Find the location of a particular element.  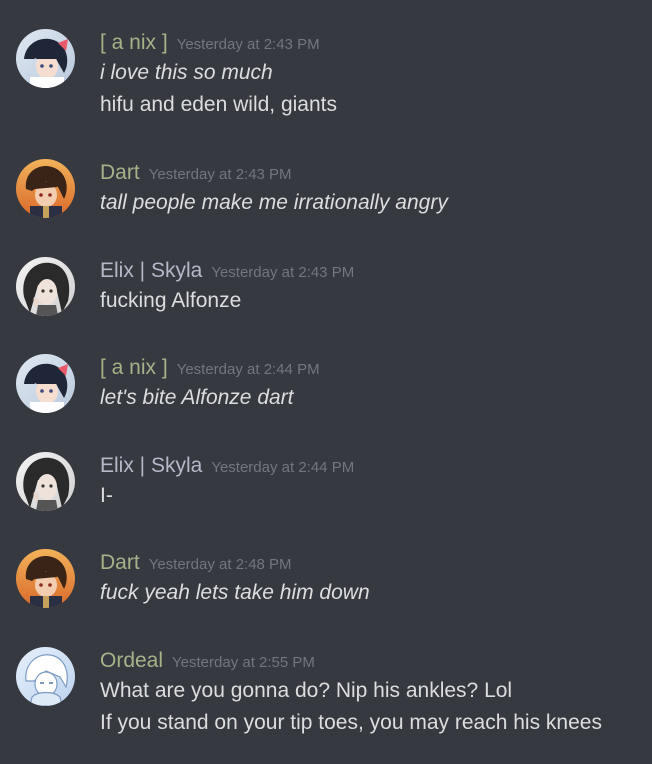

message-author: Ordeal is located at coordinates (131, 660).